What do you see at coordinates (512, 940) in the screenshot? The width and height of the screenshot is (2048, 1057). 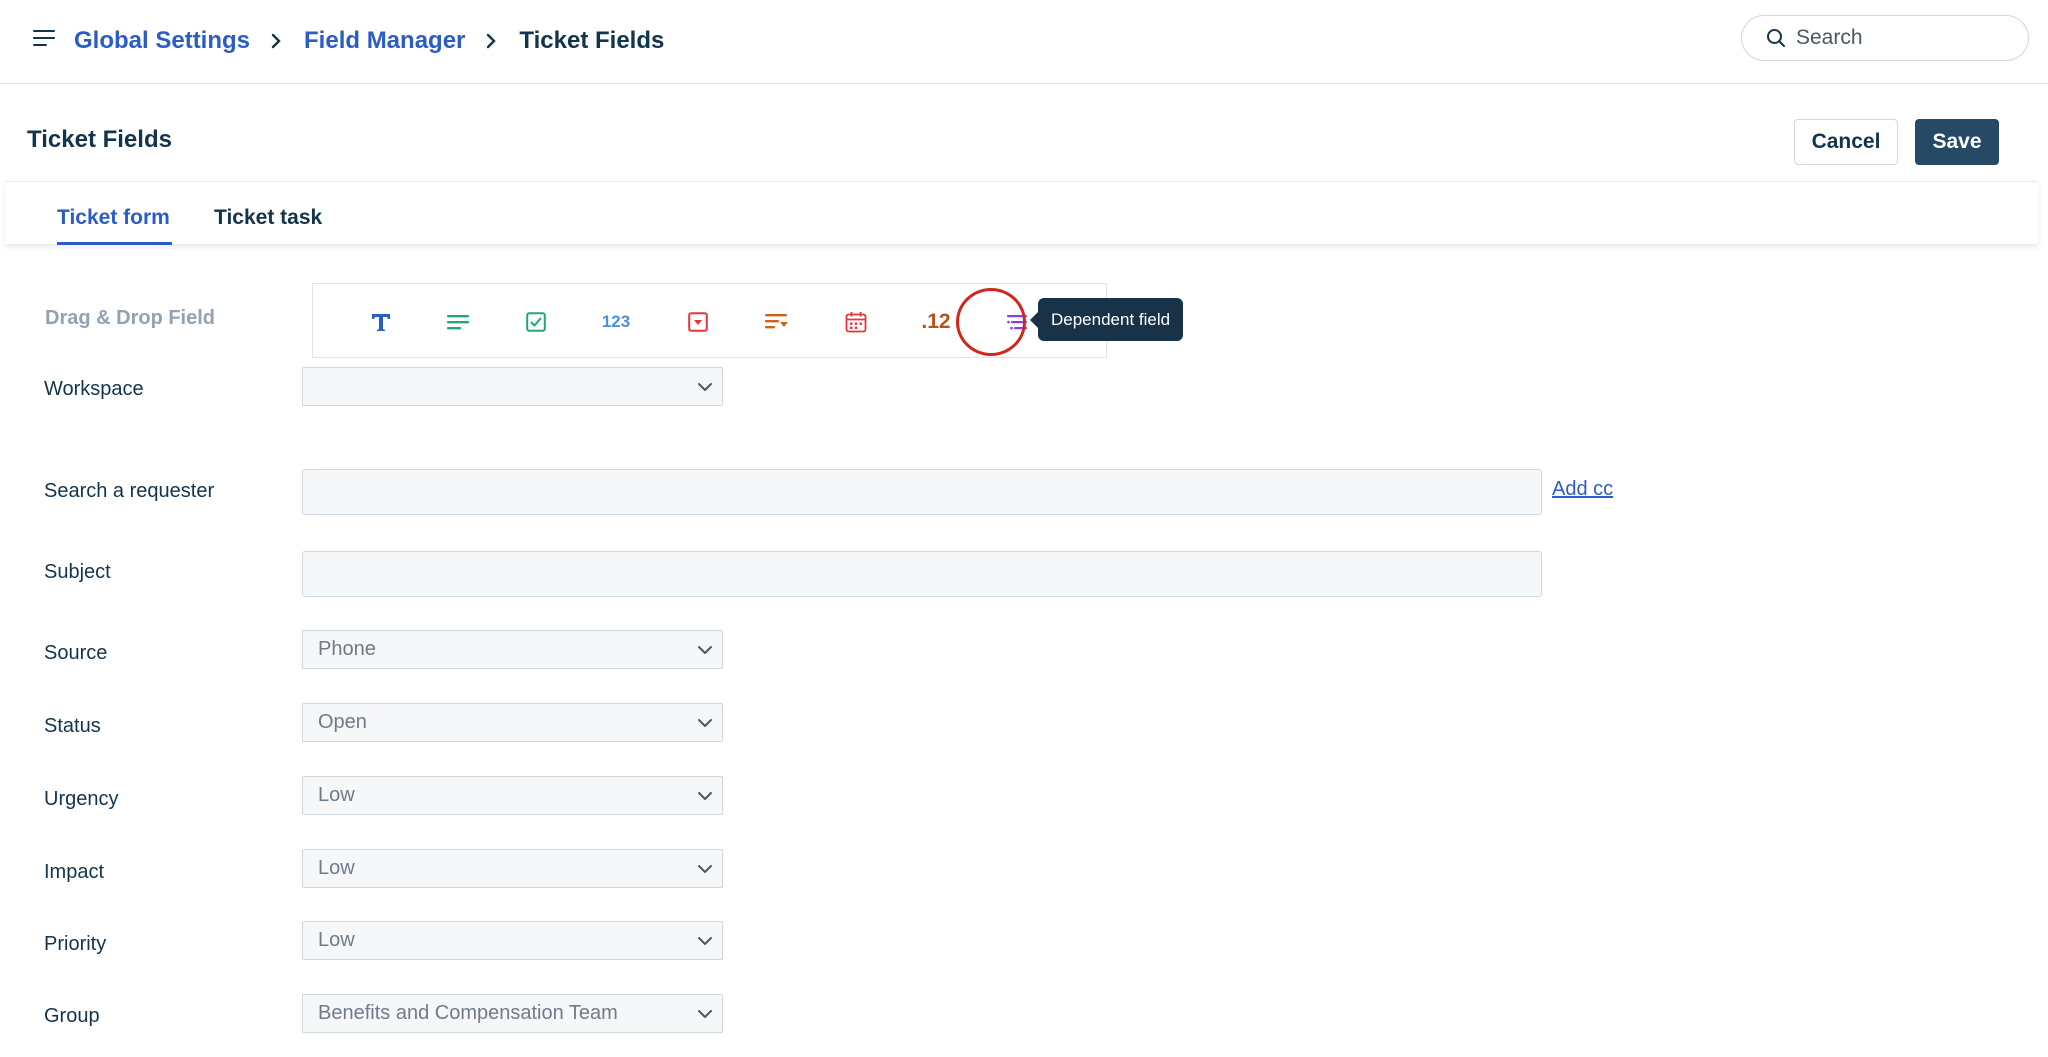 I see `priority-select: Low` at bounding box center [512, 940].